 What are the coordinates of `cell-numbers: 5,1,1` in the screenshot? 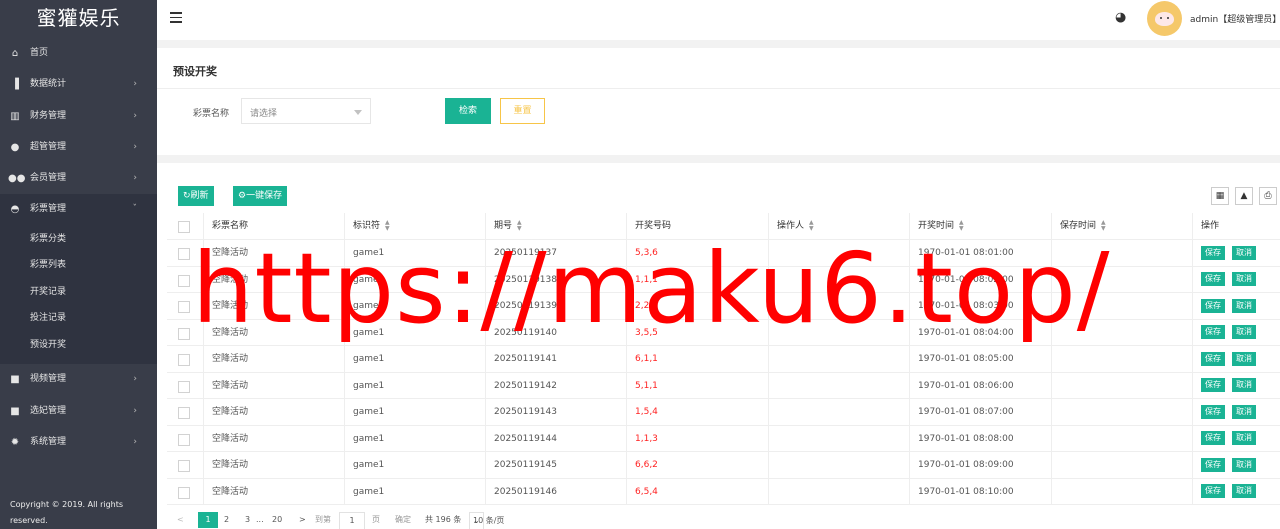 It's located at (698, 385).